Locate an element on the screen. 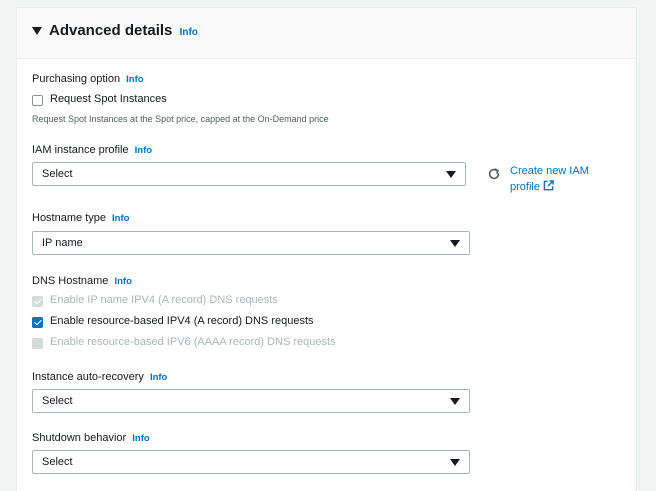  refresh-icon is located at coordinates (494, 174).